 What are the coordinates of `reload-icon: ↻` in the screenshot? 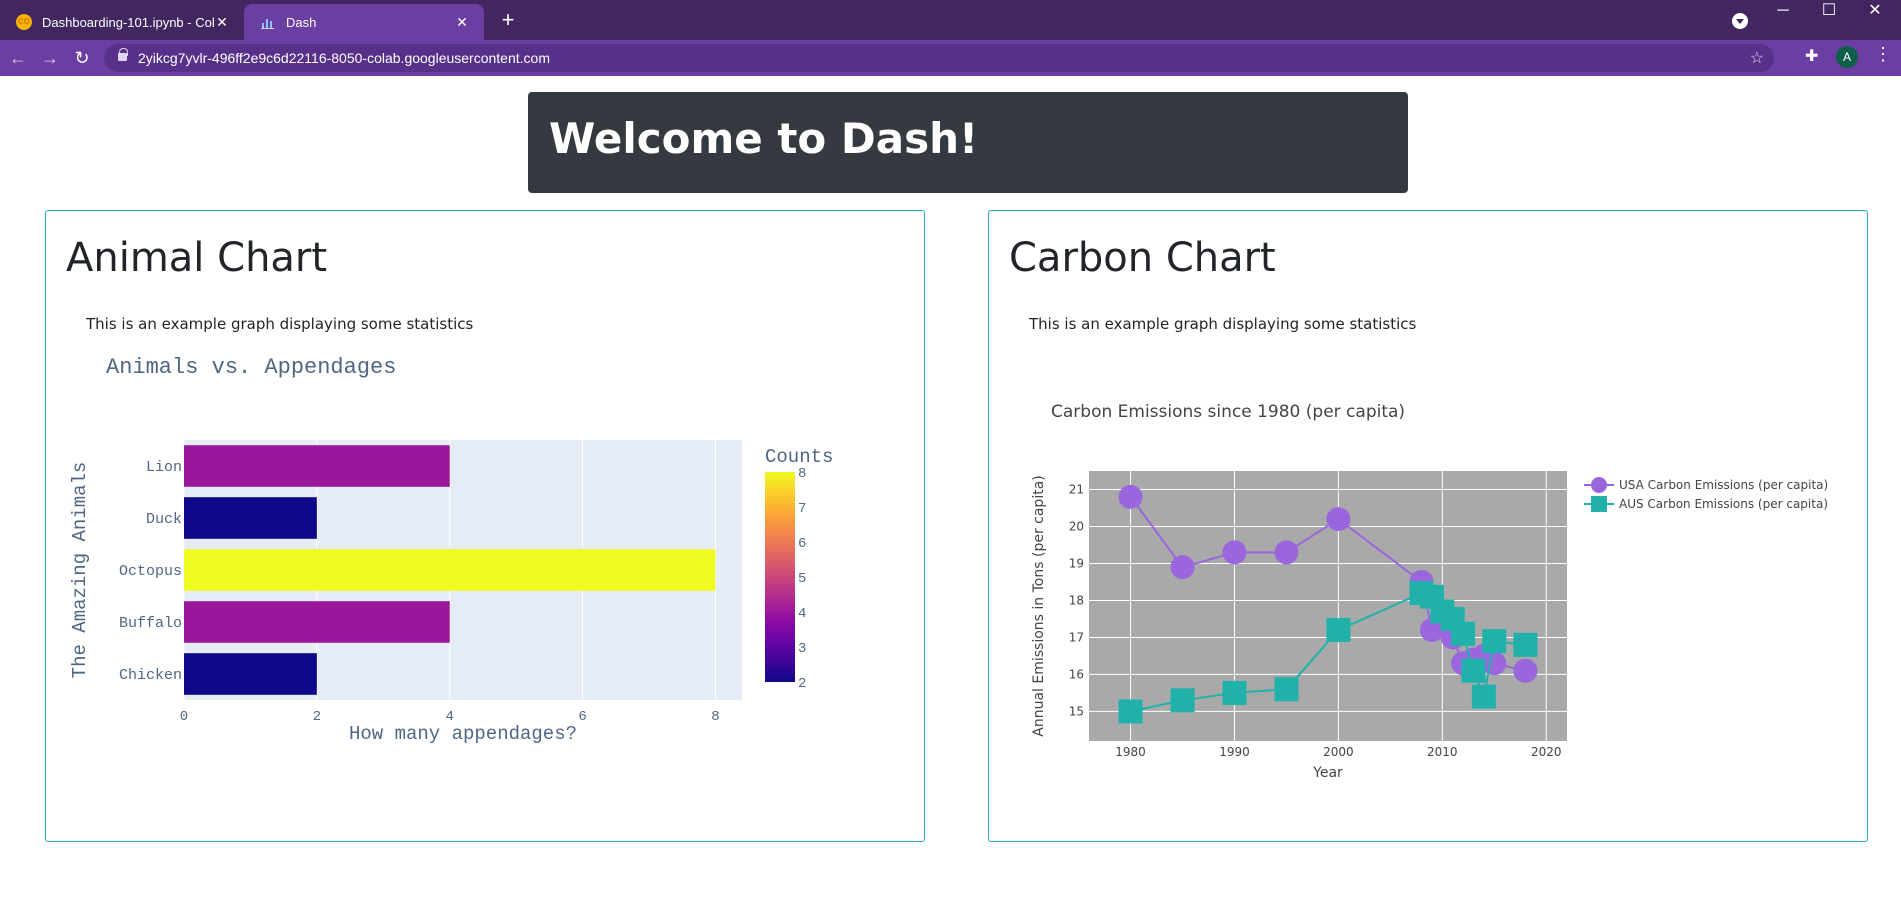 It's located at (82, 58).